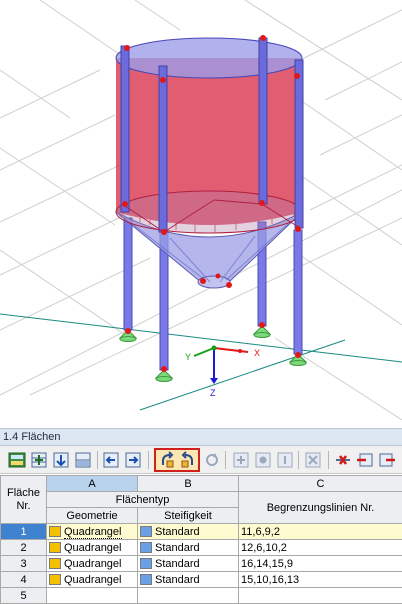  I want to click on select-icon, so click(313, 460).